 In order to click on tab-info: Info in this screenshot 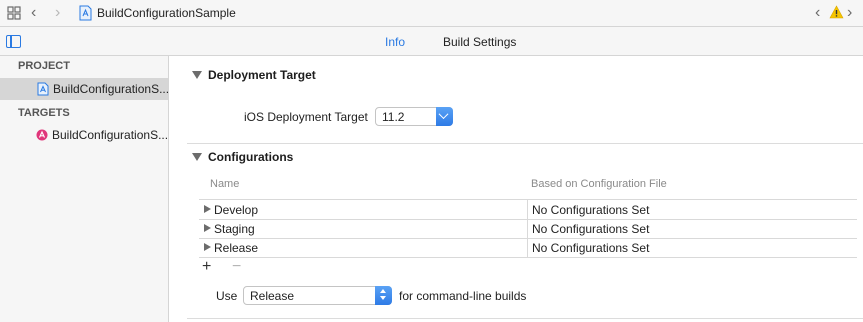, I will do `click(395, 42)`.